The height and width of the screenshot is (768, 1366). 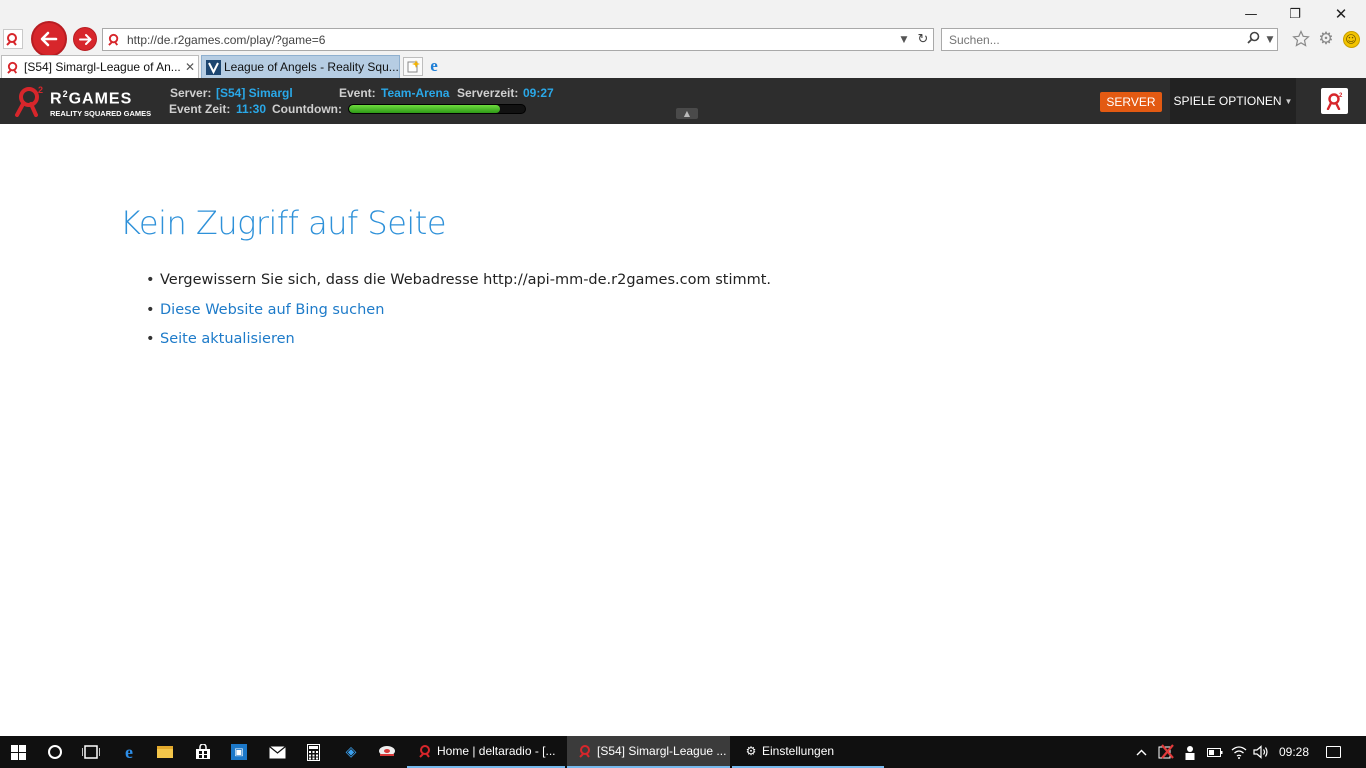 What do you see at coordinates (1288, 101) in the screenshot?
I see `chevron-down-icon: ▼` at bounding box center [1288, 101].